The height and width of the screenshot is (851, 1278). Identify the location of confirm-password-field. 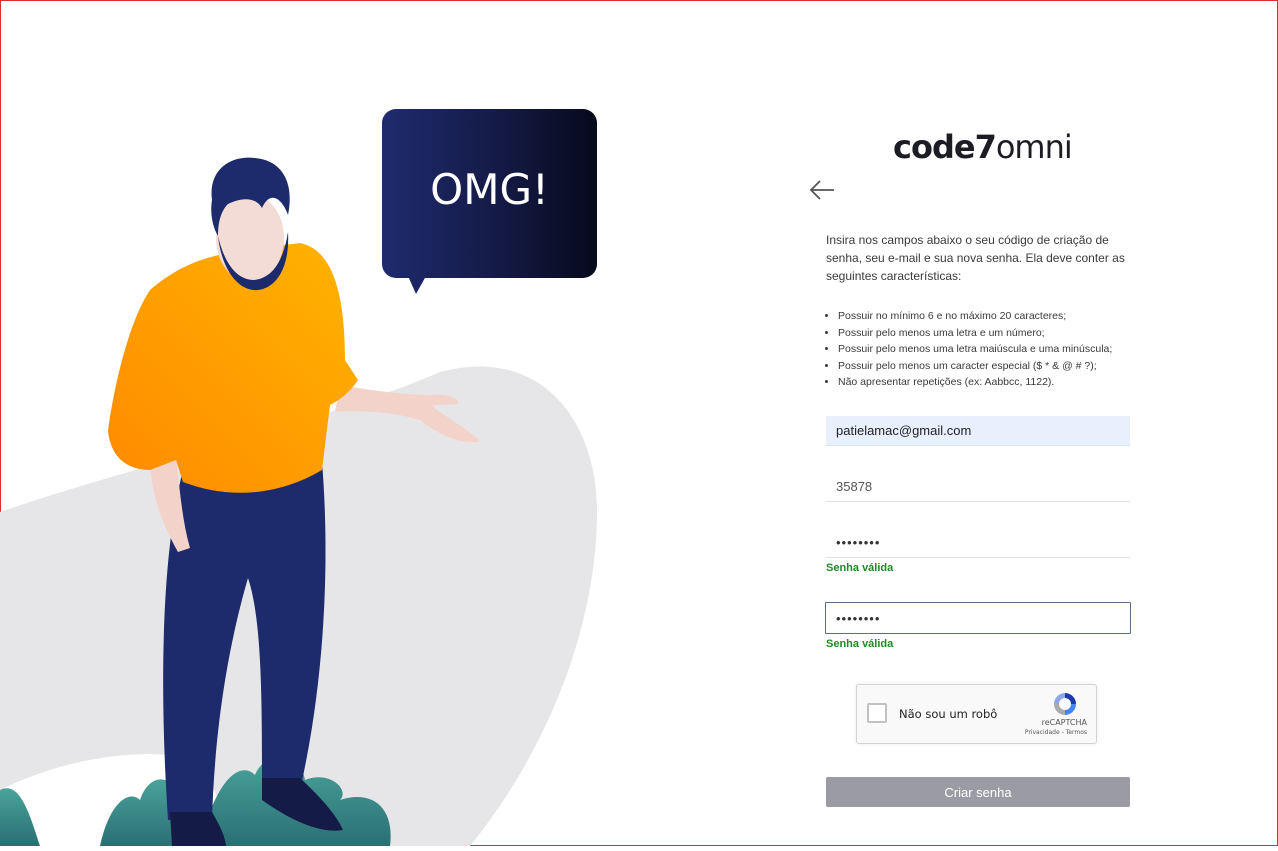
(978, 618).